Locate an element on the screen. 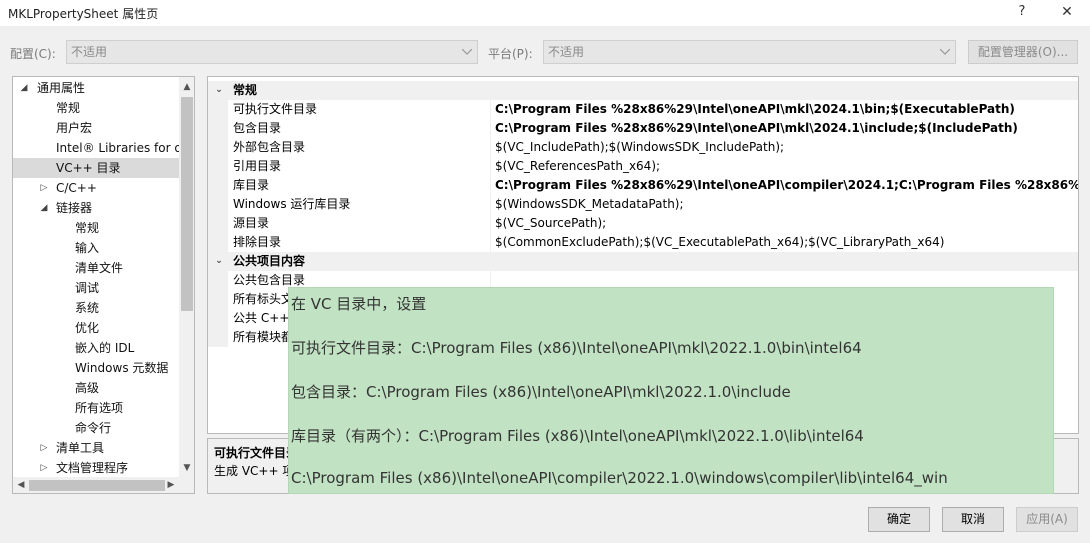  apply-button: 应用(A) is located at coordinates (1047, 519).